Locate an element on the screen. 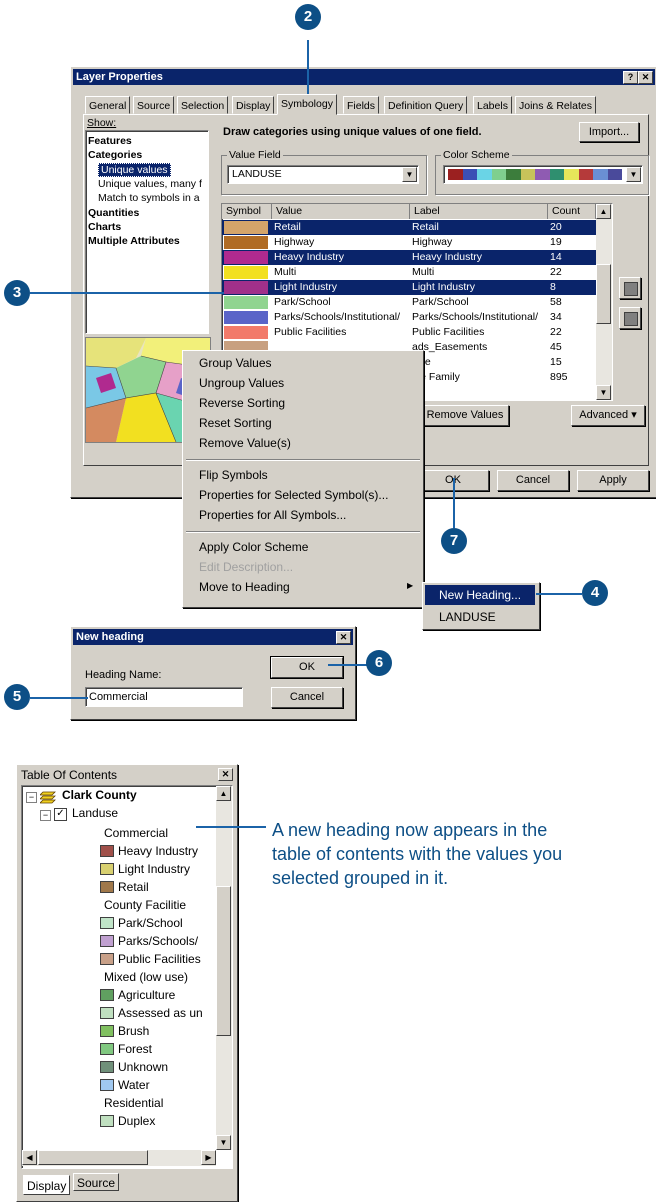 The height and width of the screenshot is (1202, 656). color-scheme-select: ▼ is located at coordinates (543, 174).